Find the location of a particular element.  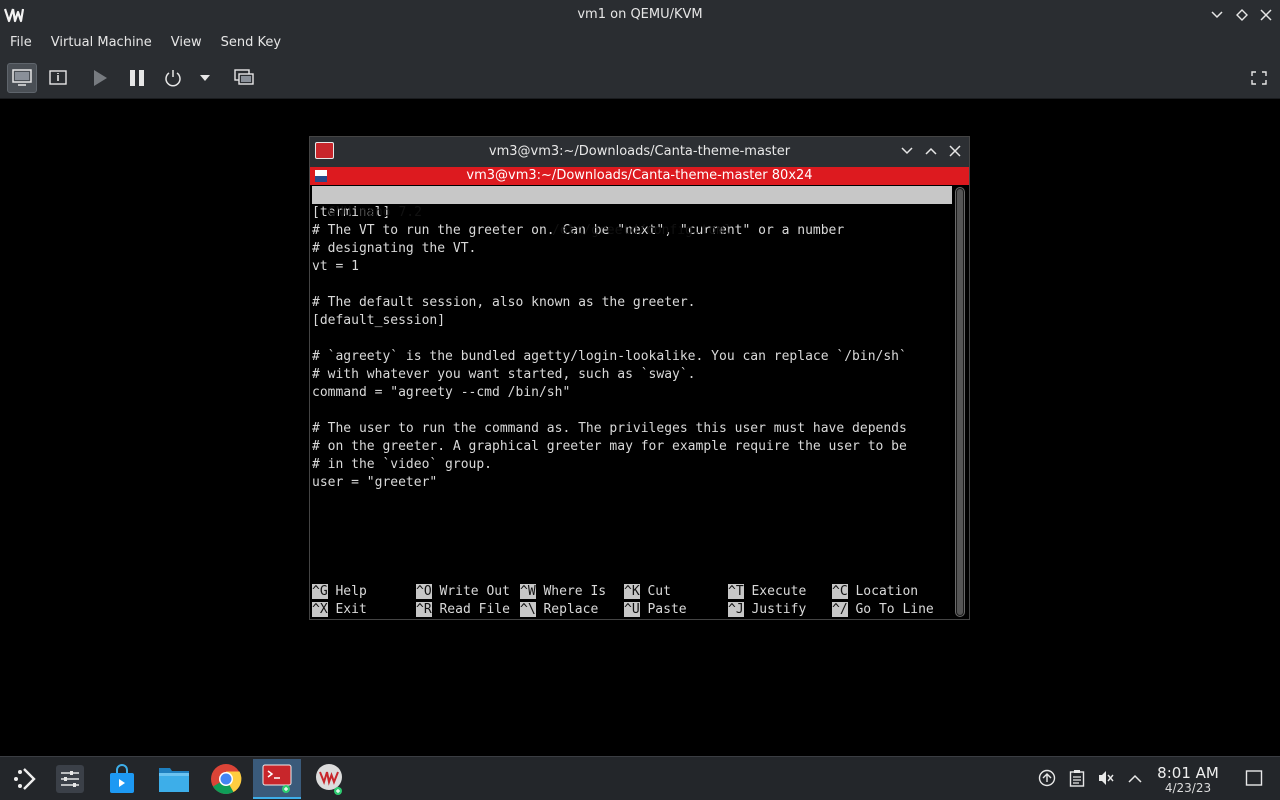

nano-header: GNU nano 7.2 /etc/greetd/config.toml is located at coordinates (632, 212).